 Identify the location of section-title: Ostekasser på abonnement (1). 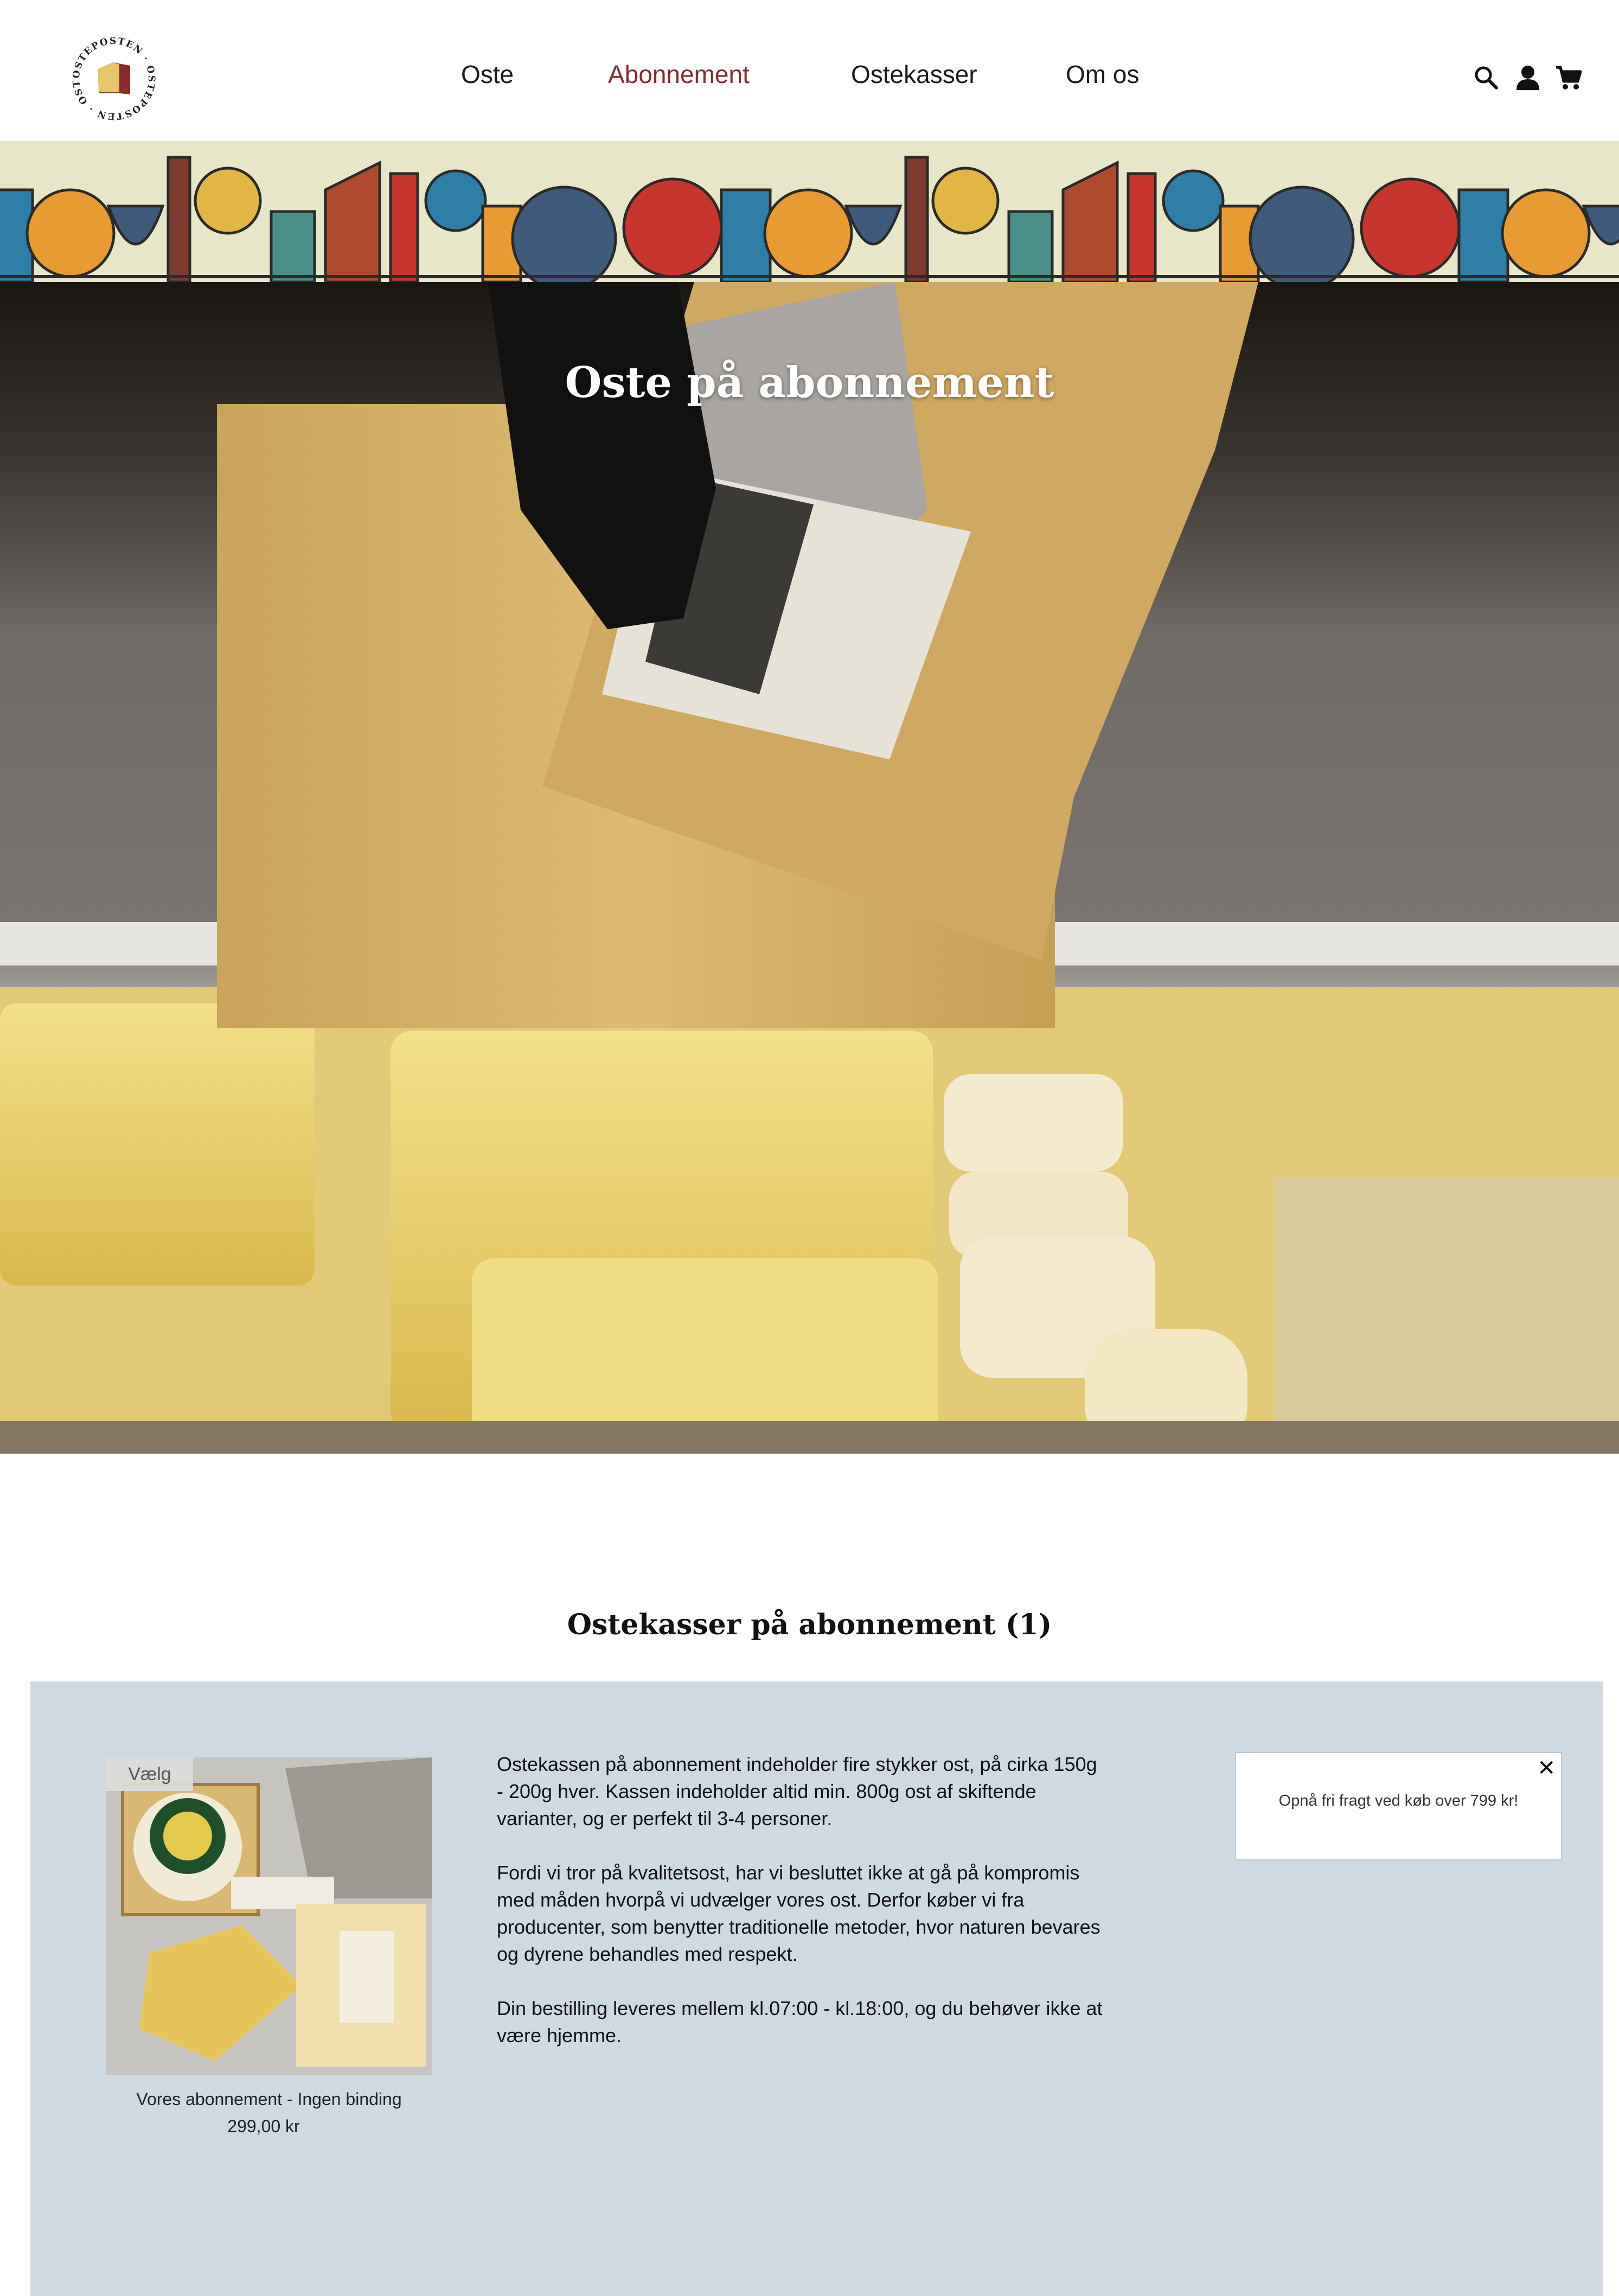
(809, 1625).